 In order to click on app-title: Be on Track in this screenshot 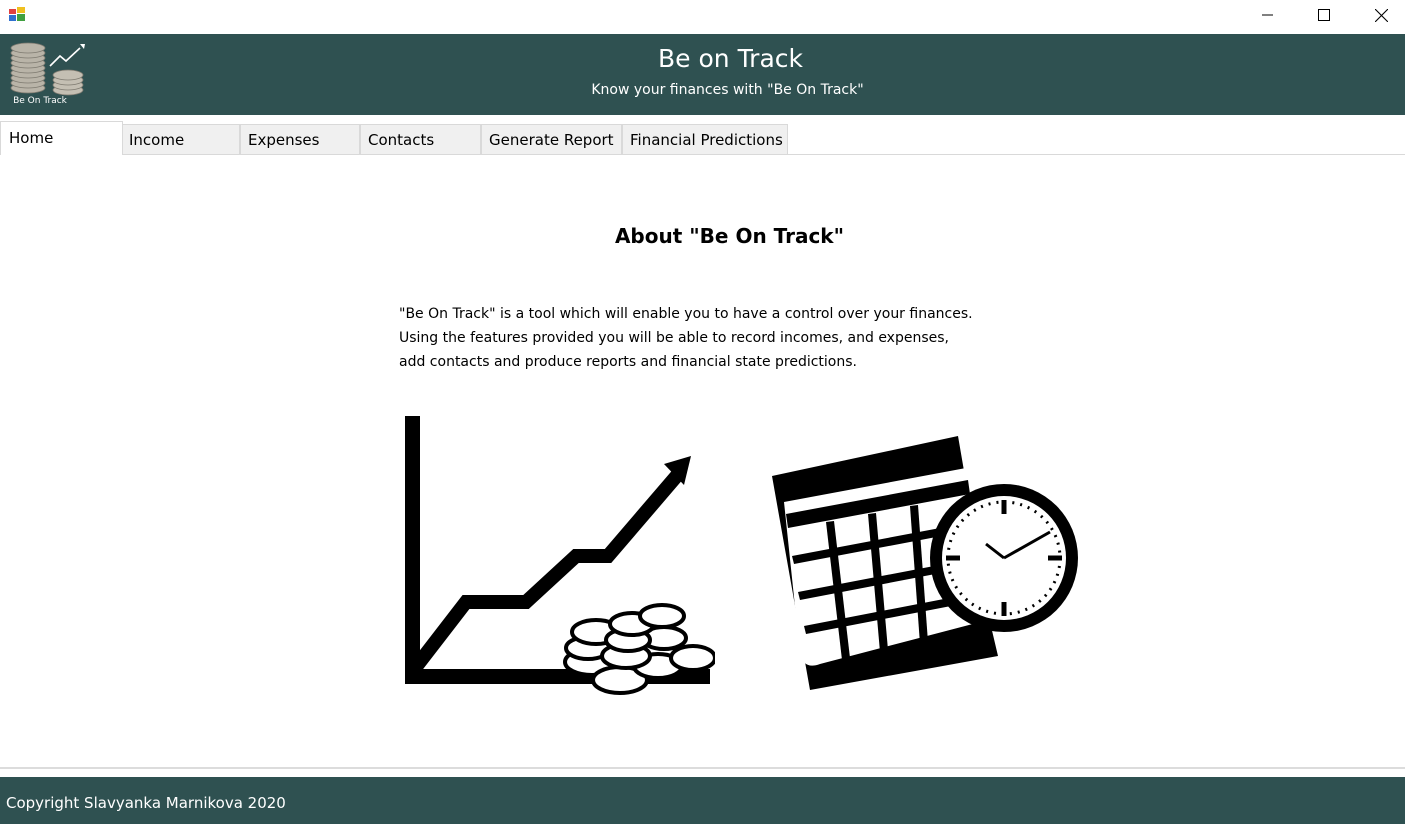, I will do `click(730, 58)`.